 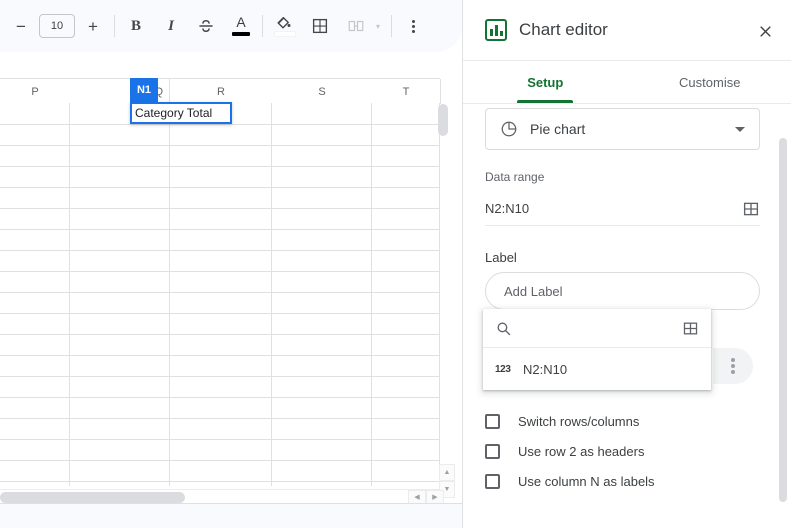 I want to click on data-range-row: N2:N10, so click(x=622, y=209).